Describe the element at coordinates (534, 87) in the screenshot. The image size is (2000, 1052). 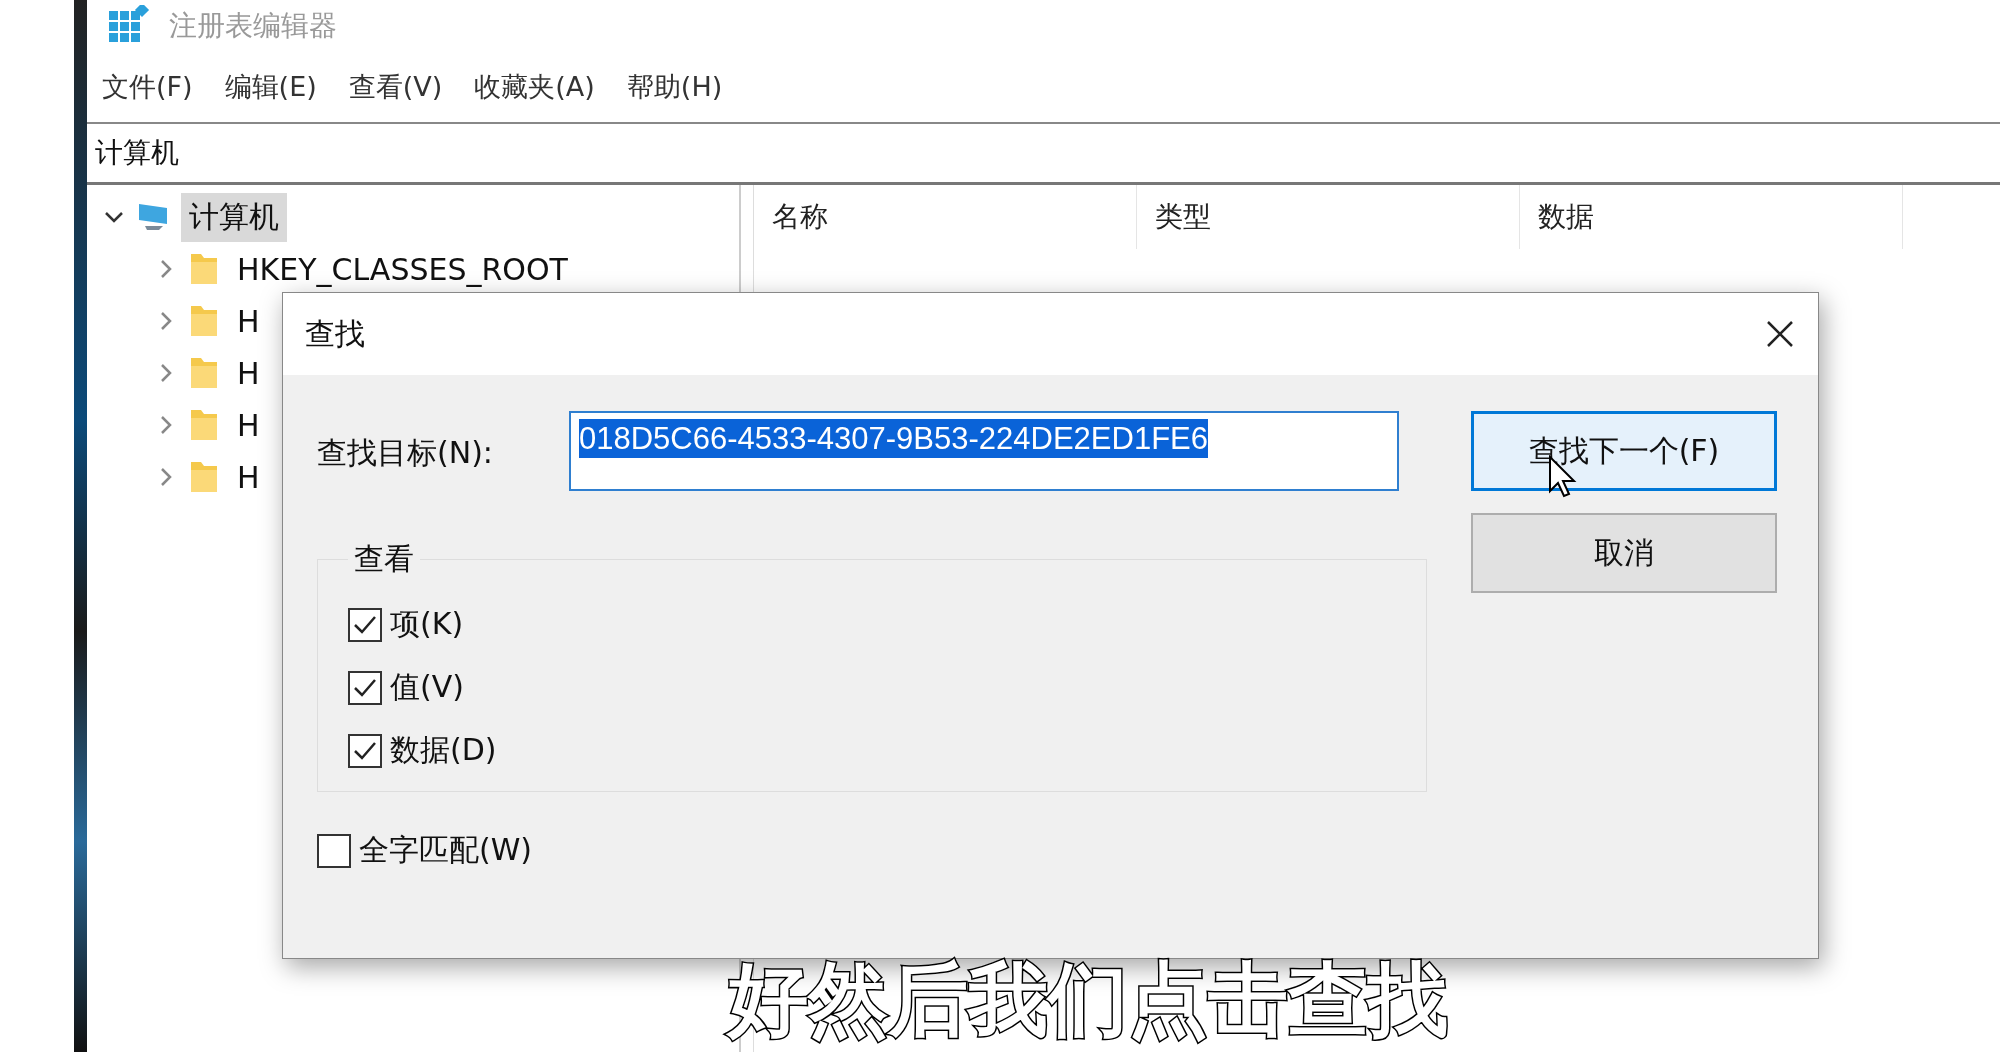
I see `menu-item: 收藏夹(A)` at that location.